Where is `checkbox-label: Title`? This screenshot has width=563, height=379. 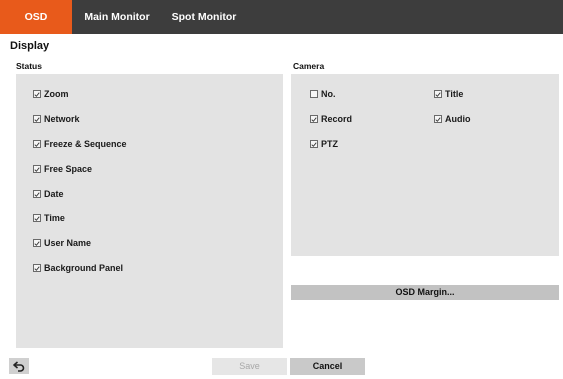
checkbox-label: Title is located at coordinates (454, 94).